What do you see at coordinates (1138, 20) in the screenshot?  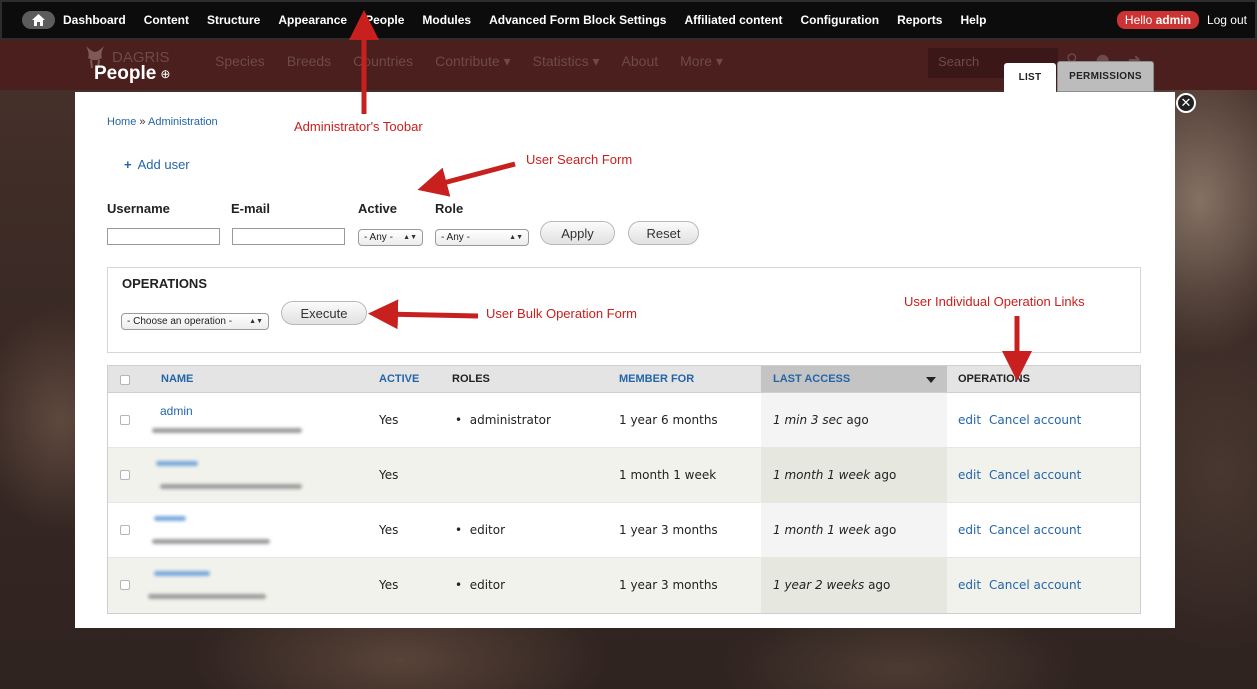 I see `hello-prefix: Hello` at bounding box center [1138, 20].